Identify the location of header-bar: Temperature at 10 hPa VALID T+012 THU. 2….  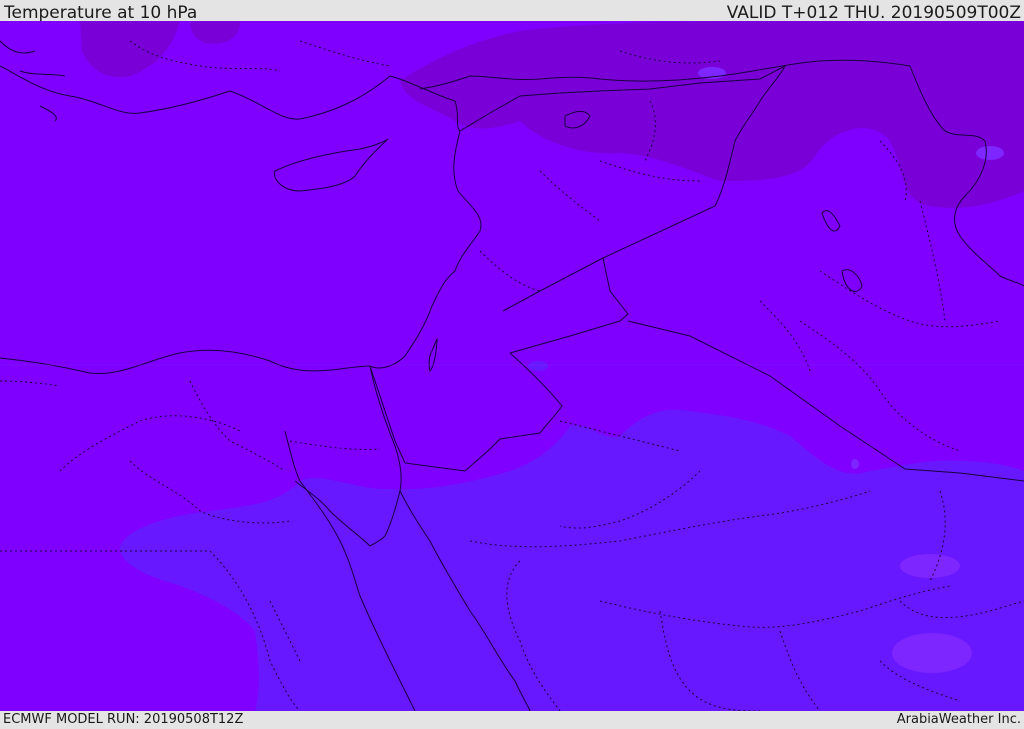
(512, 11).